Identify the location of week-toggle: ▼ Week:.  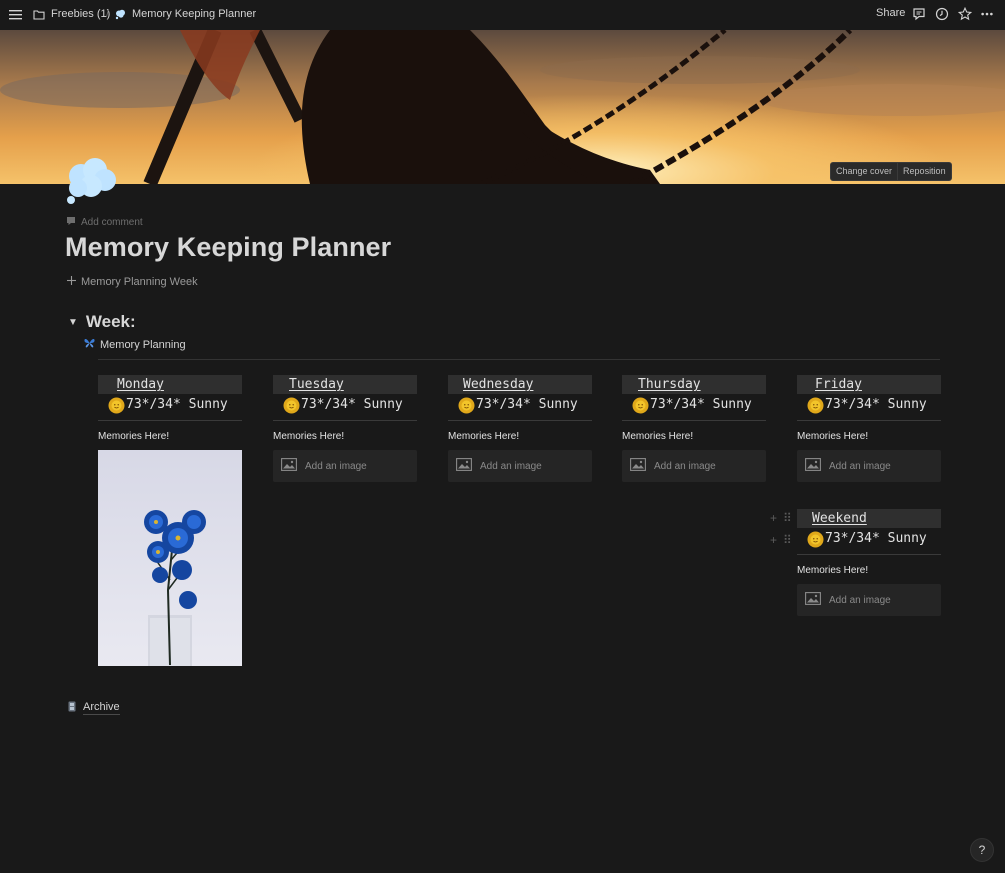
(102, 322).